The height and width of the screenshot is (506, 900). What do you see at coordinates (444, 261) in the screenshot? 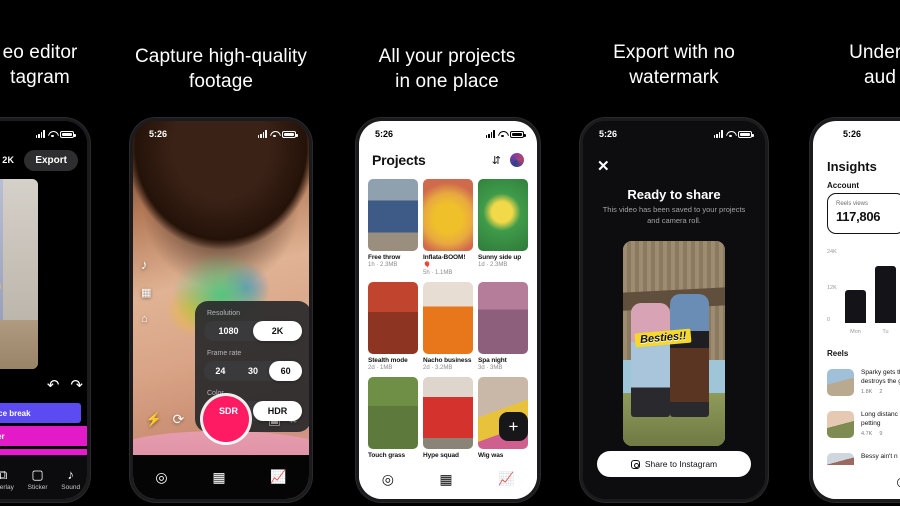
I see `project-name: Inflata-BOOM! 🎈` at bounding box center [444, 261].